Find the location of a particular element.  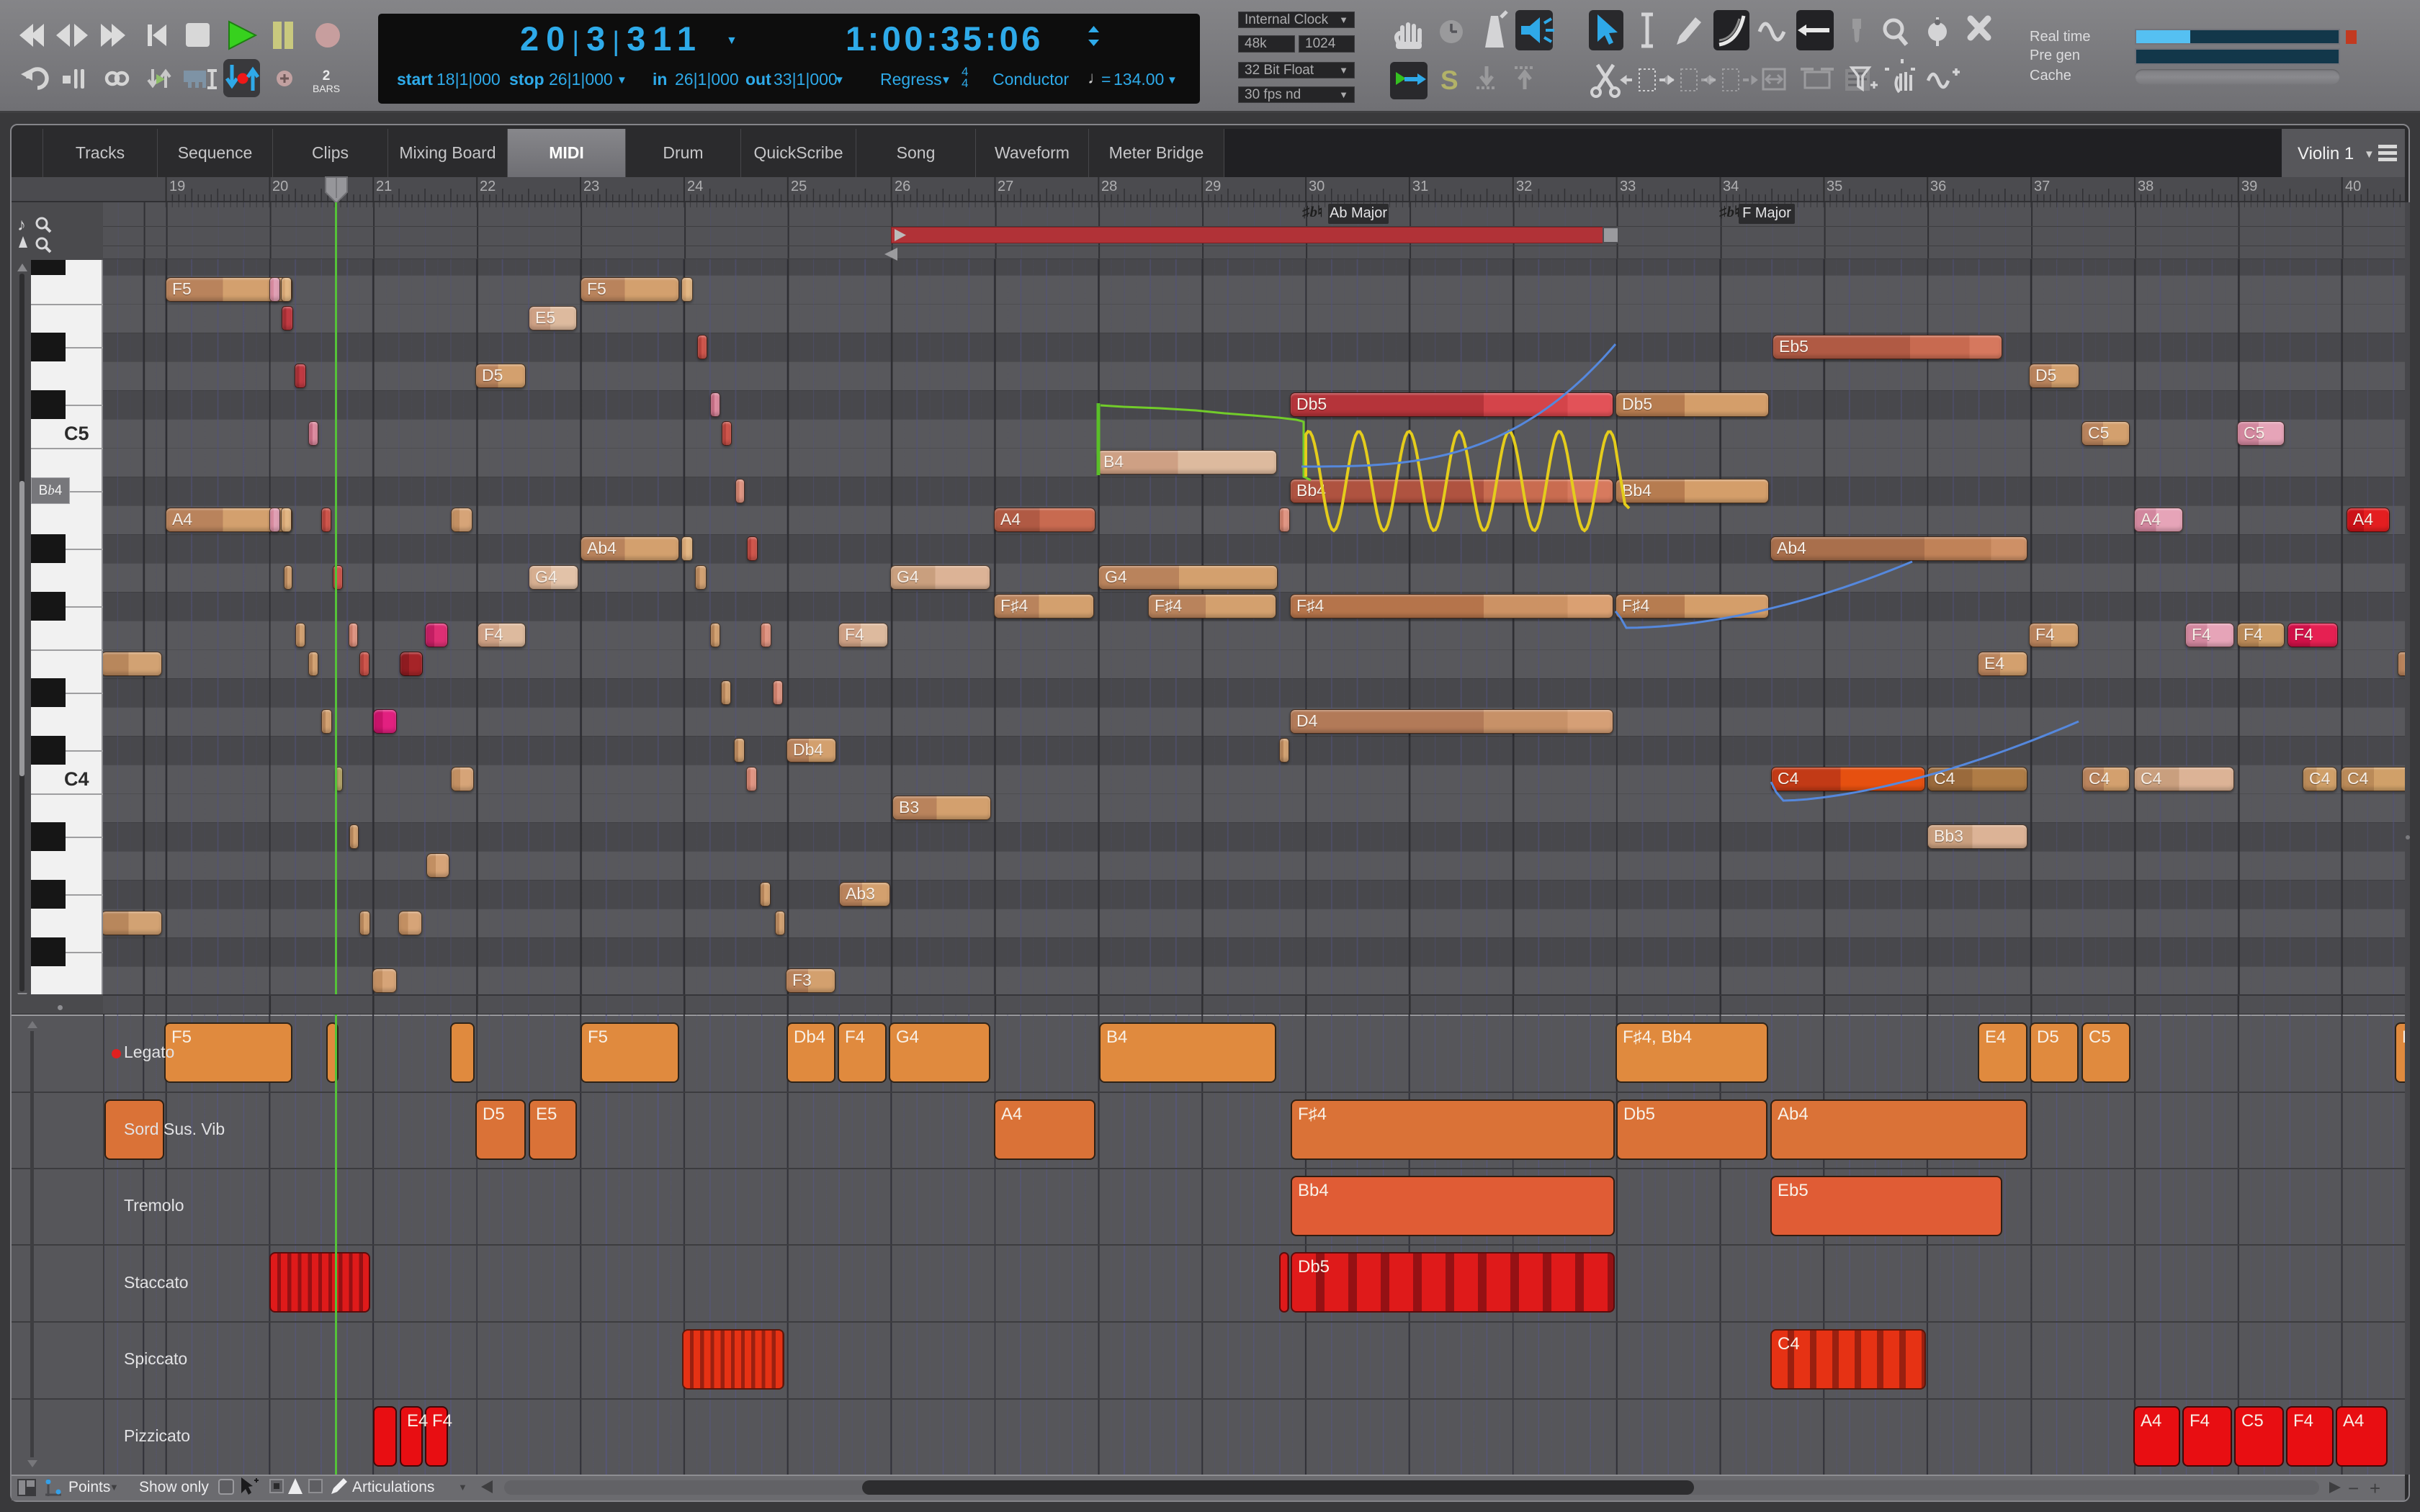

svg-text: 2 is located at coordinates (327, 76).